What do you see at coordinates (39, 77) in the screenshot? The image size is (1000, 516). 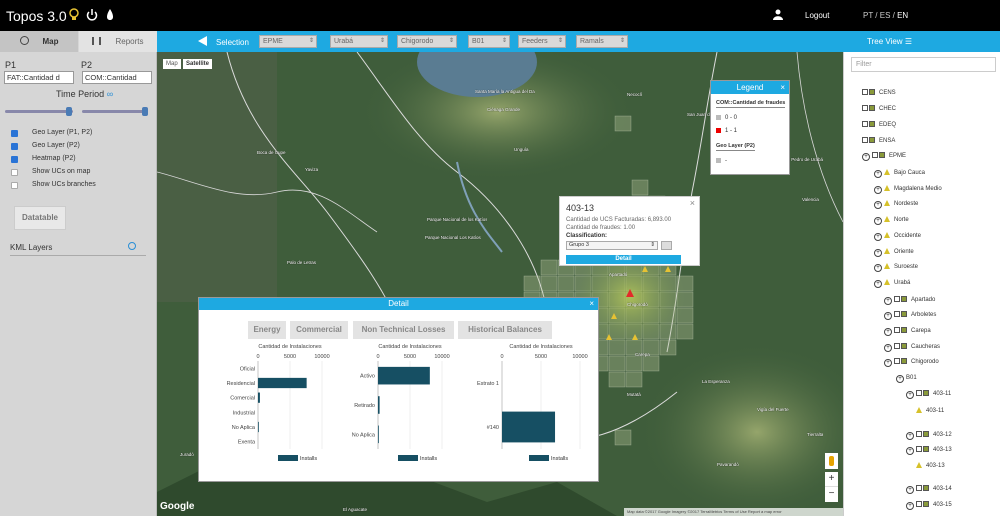 I see `p1-select: FAT::Cantidad d` at bounding box center [39, 77].